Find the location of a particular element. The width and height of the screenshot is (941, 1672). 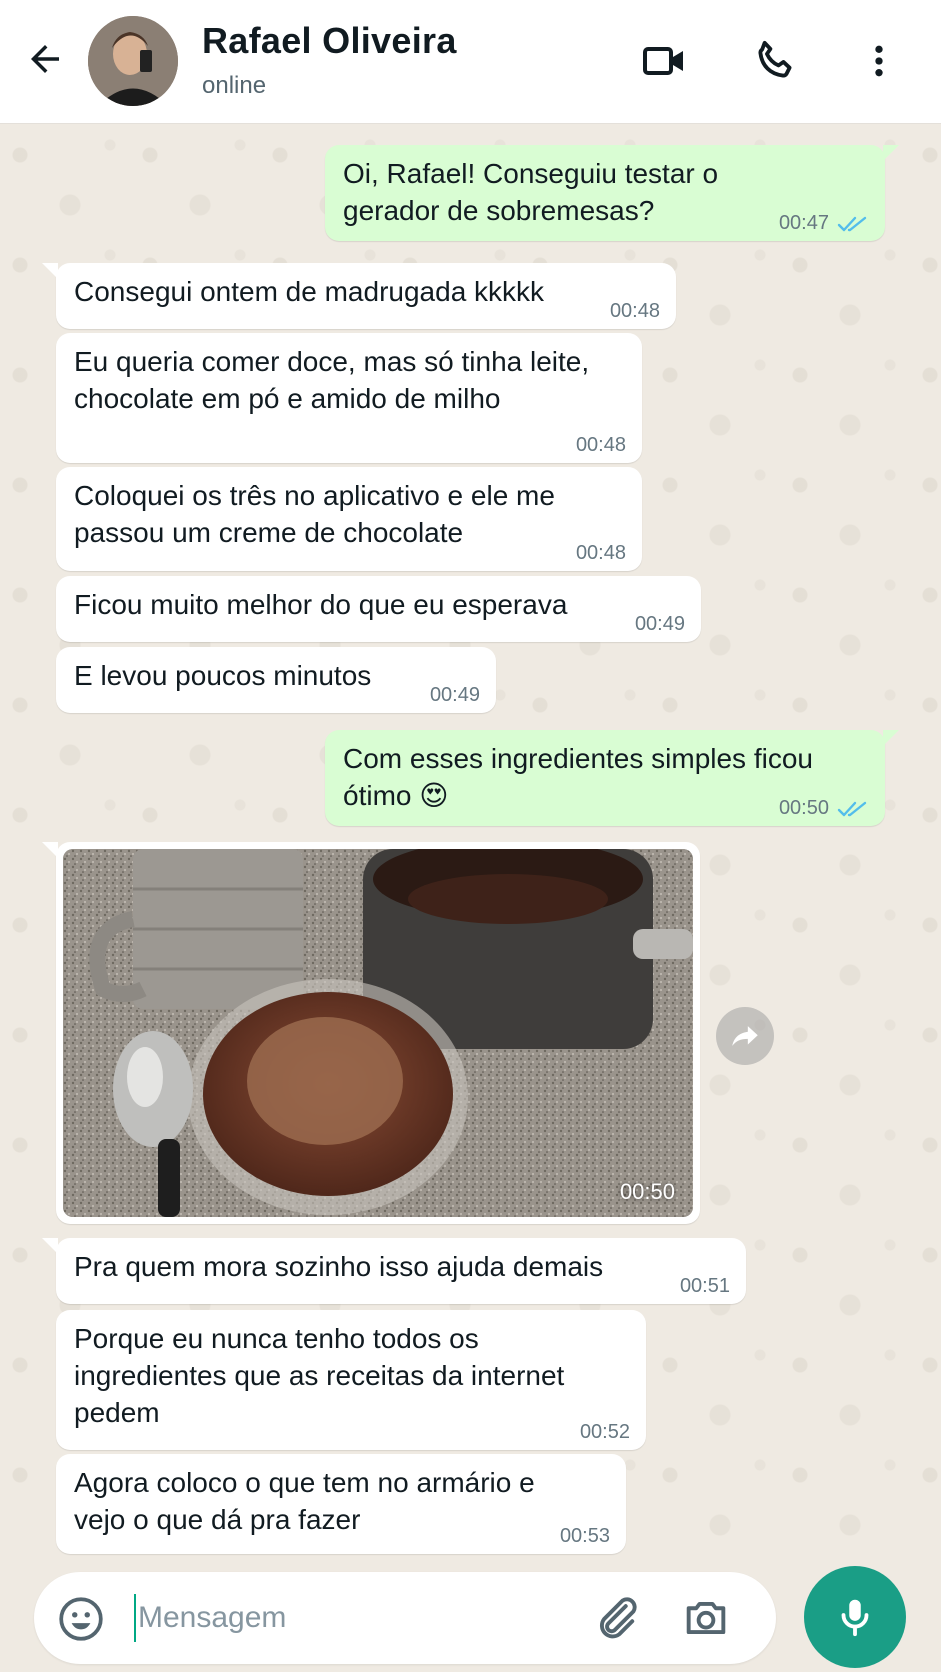

mic-icon is located at coordinates (855, 1618).